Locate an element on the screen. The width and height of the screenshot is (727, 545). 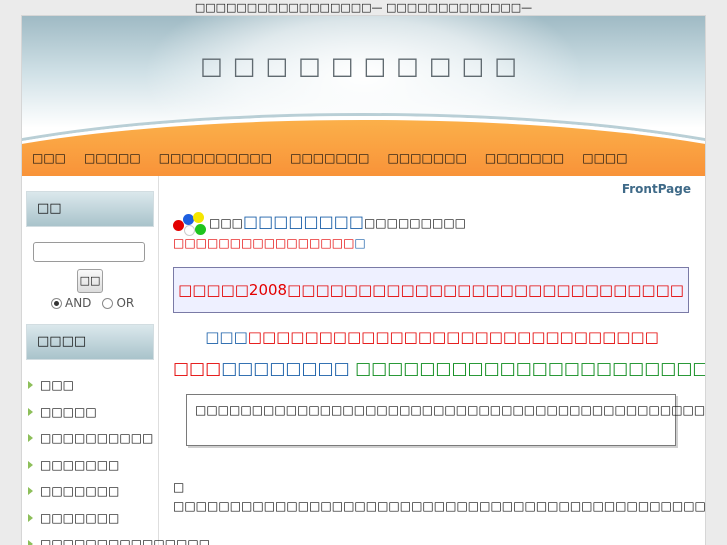
center-heading: □□□□□□□□□□□□□□□□□□□□□□□□□□□□□□□□ is located at coordinates (432, 337).